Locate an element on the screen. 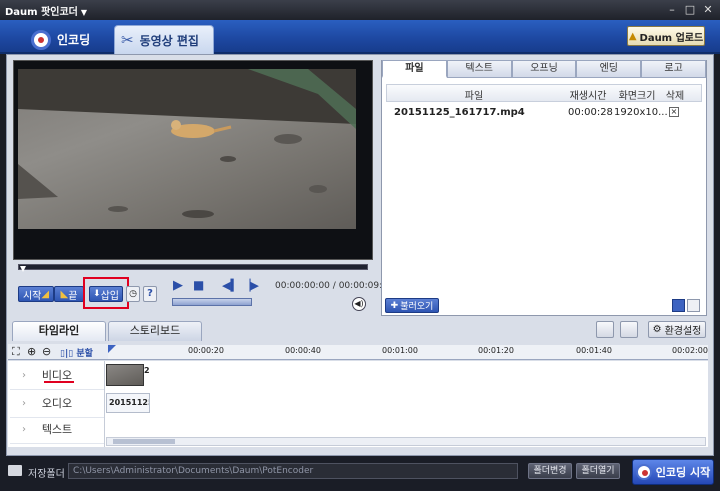  title-bar: Daum 팟인코더 ▼ is located at coordinates (360, 10).